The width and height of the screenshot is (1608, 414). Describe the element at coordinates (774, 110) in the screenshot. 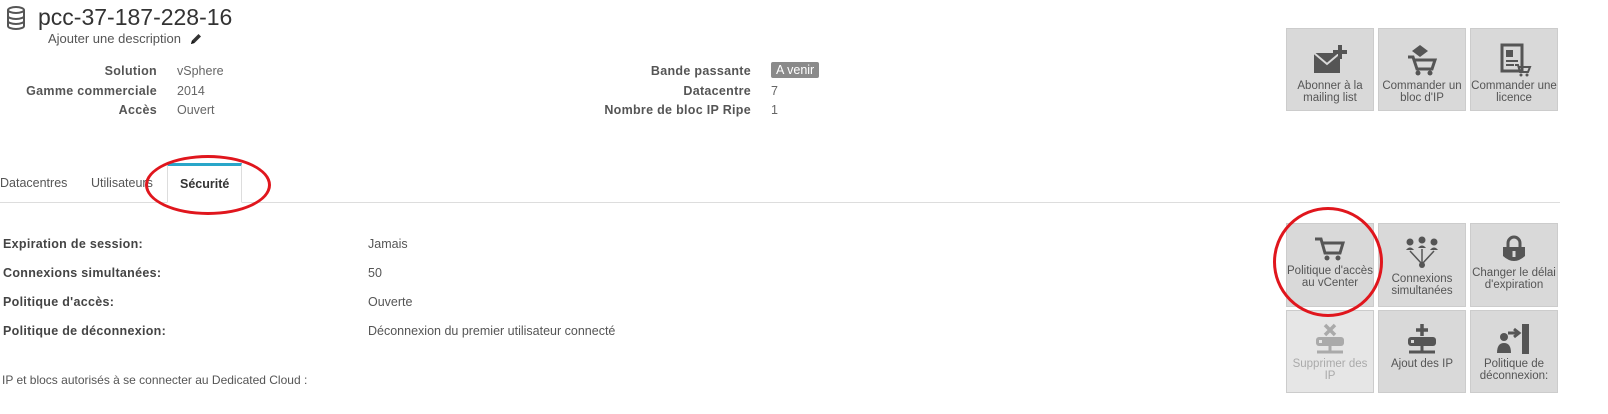

I see `info-value: 1` at that location.